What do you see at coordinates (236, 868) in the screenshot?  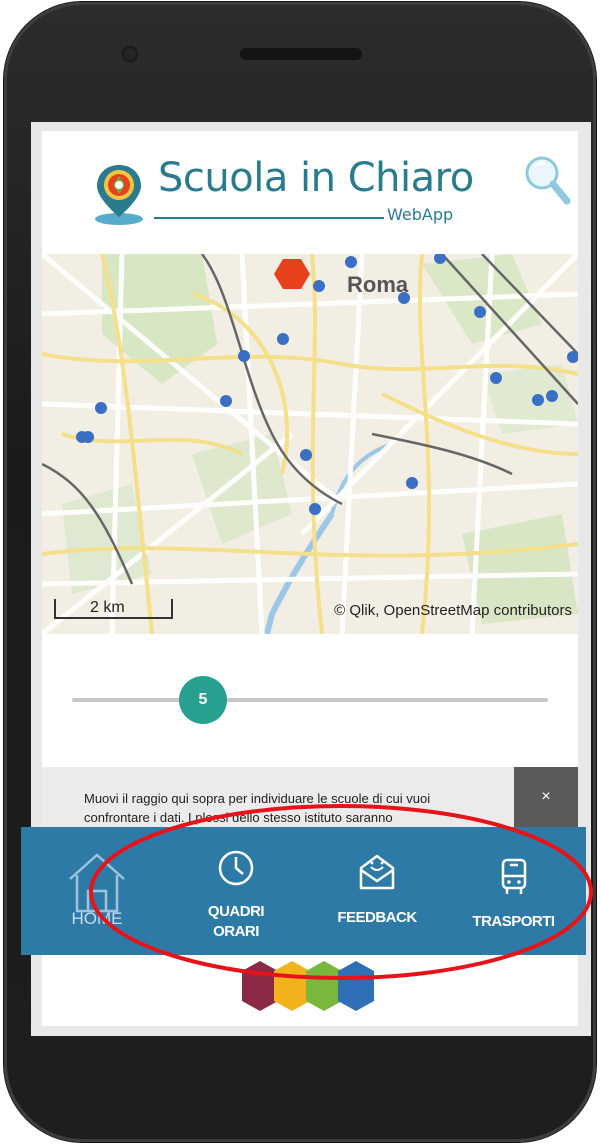 I see `clock-icon` at bounding box center [236, 868].